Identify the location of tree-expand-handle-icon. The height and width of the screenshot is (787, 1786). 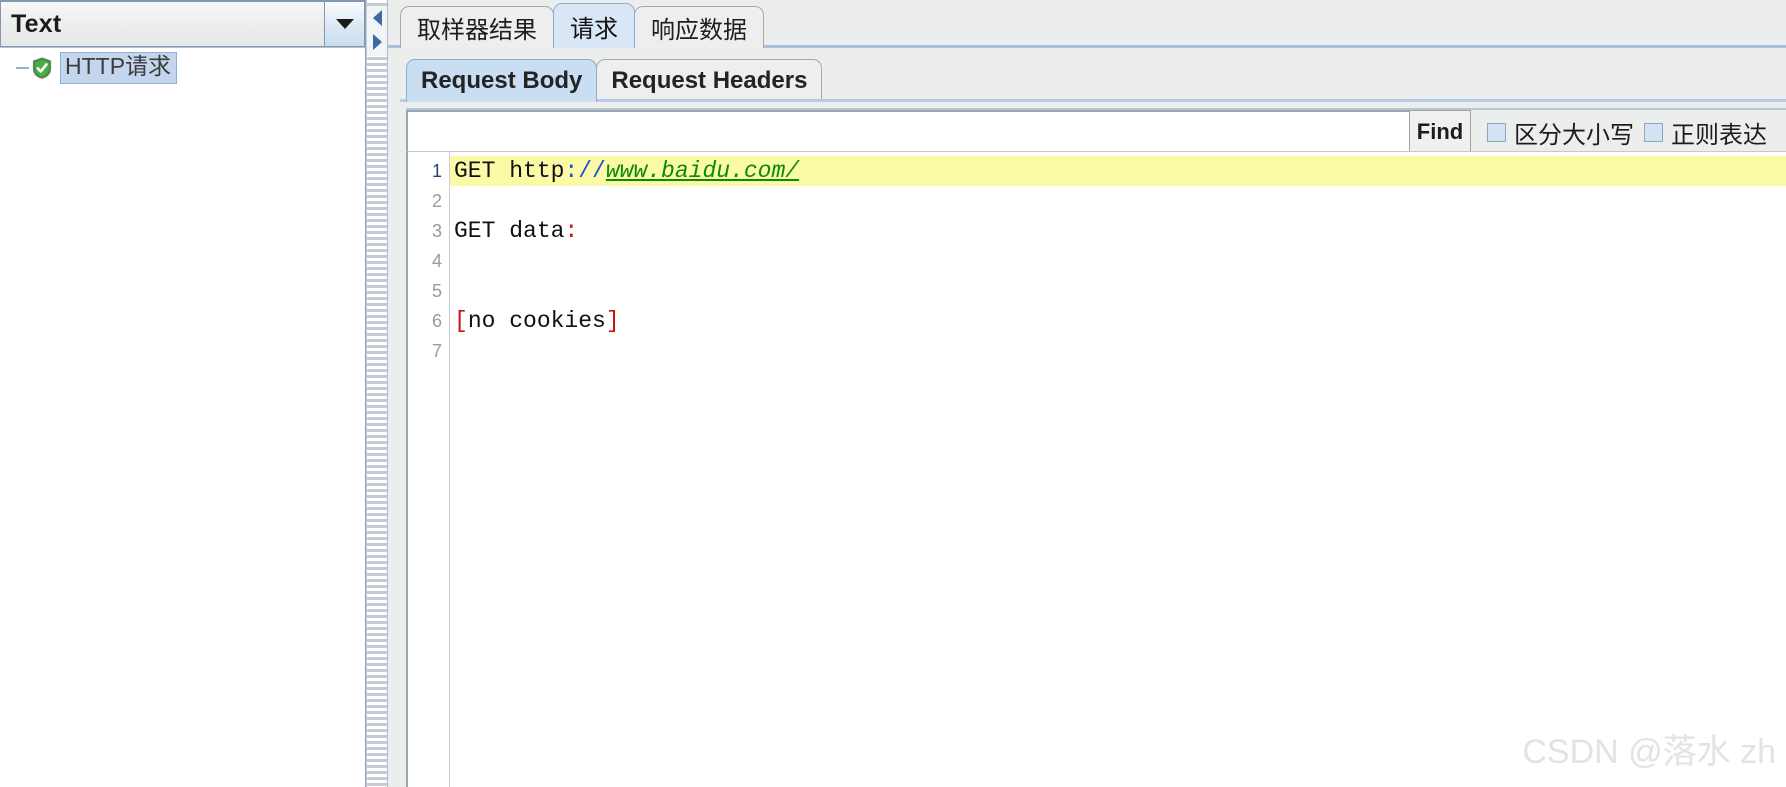
(22, 68).